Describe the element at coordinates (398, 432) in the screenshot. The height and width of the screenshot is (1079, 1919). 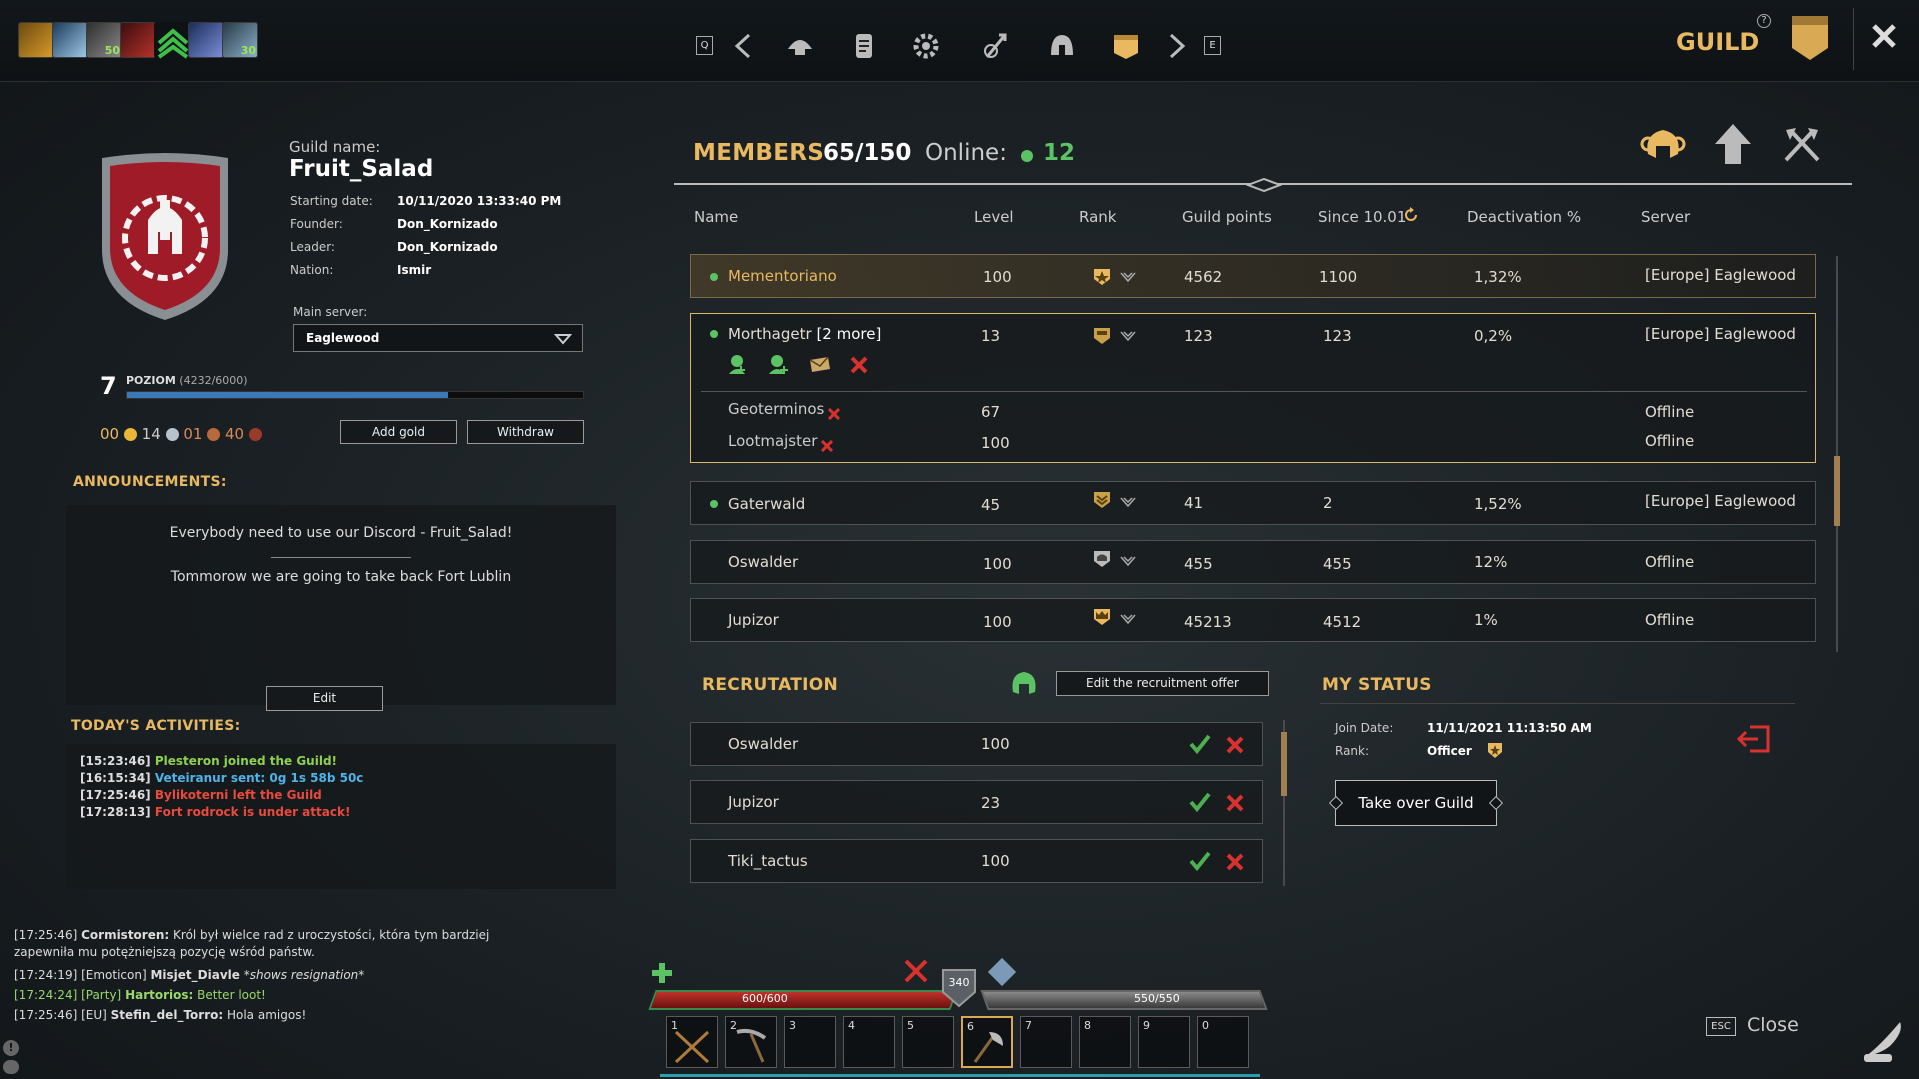
I see `add-gold-button: Add gold` at that location.